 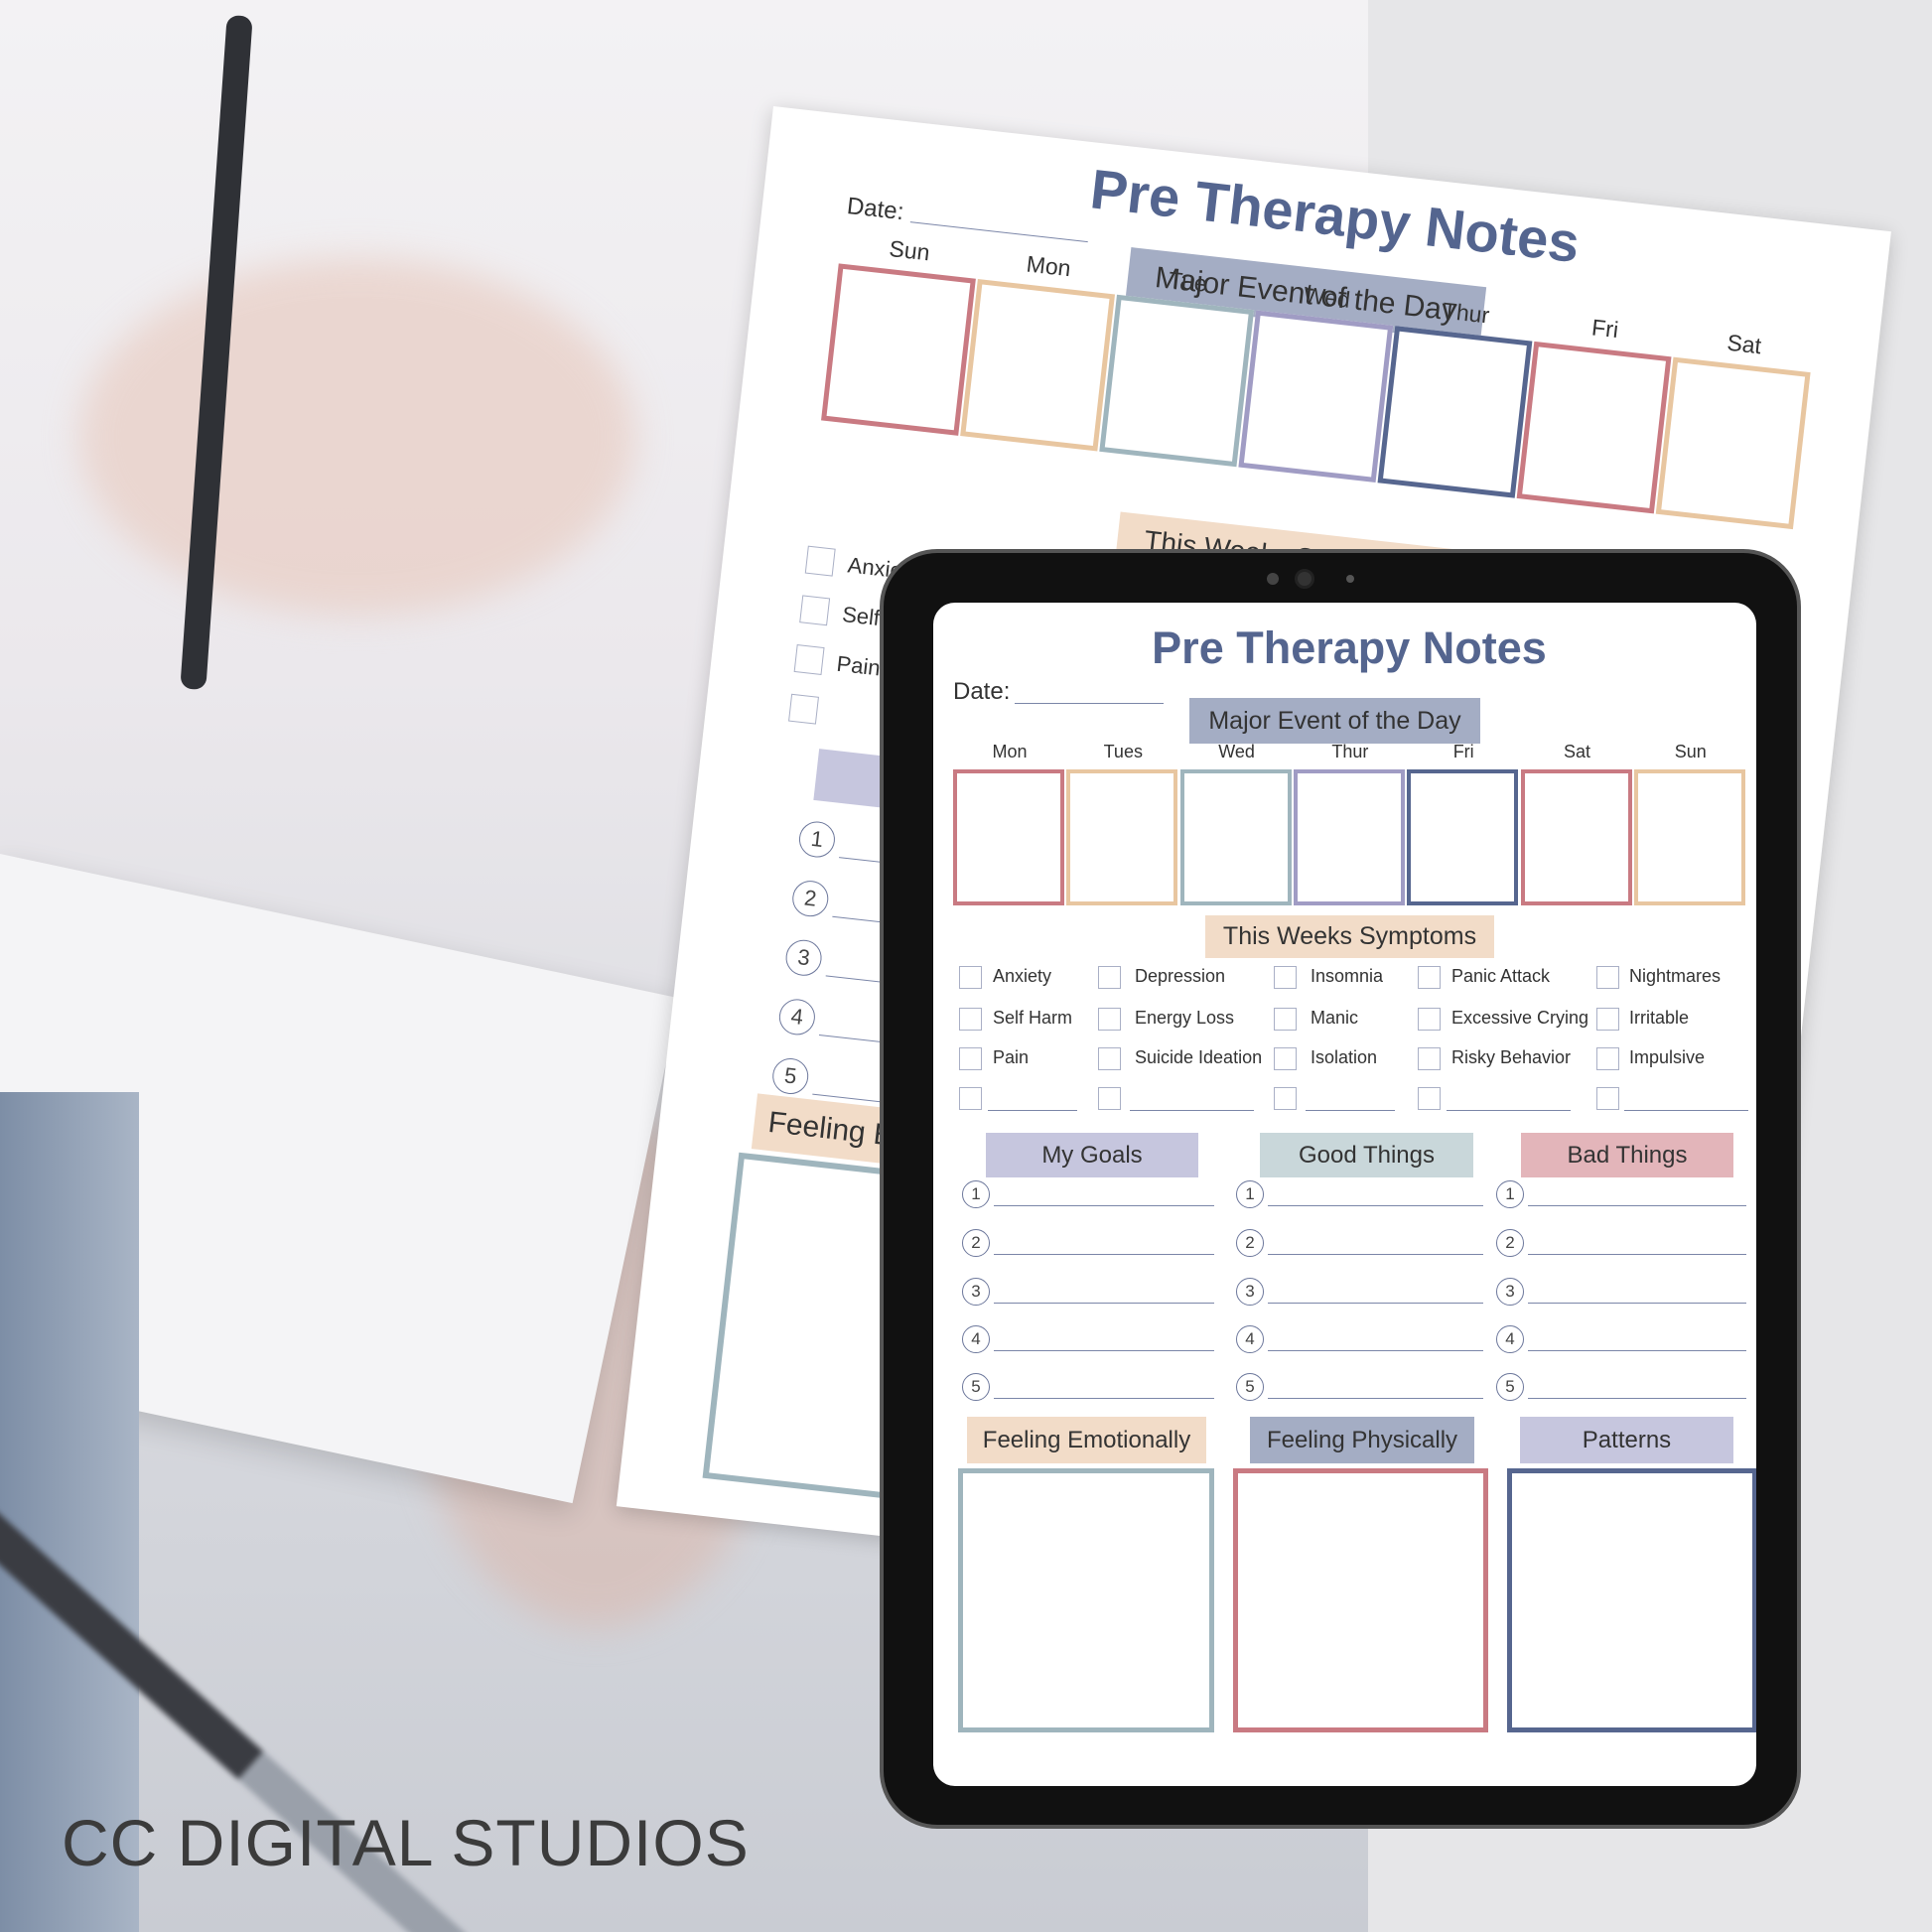 I want to click on day-label: Mon, so click(x=1010, y=752).